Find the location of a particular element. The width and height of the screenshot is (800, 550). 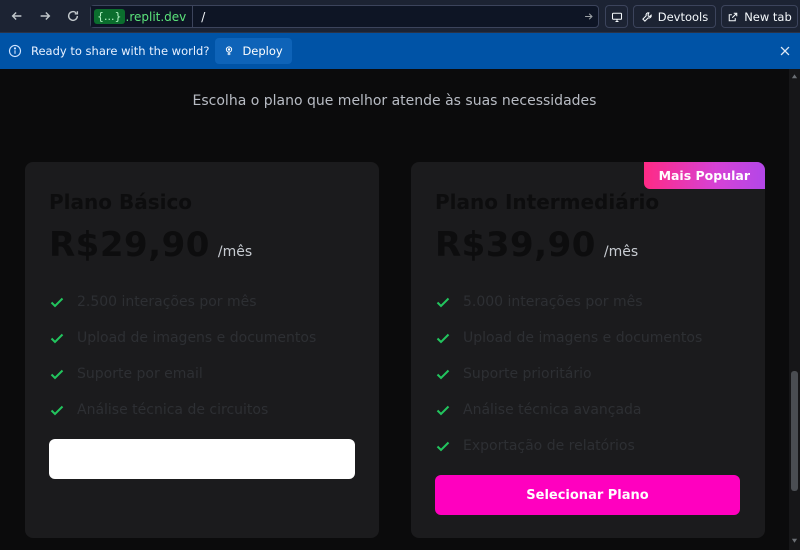

devtools-label: Devtools is located at coordinates (683, 16).